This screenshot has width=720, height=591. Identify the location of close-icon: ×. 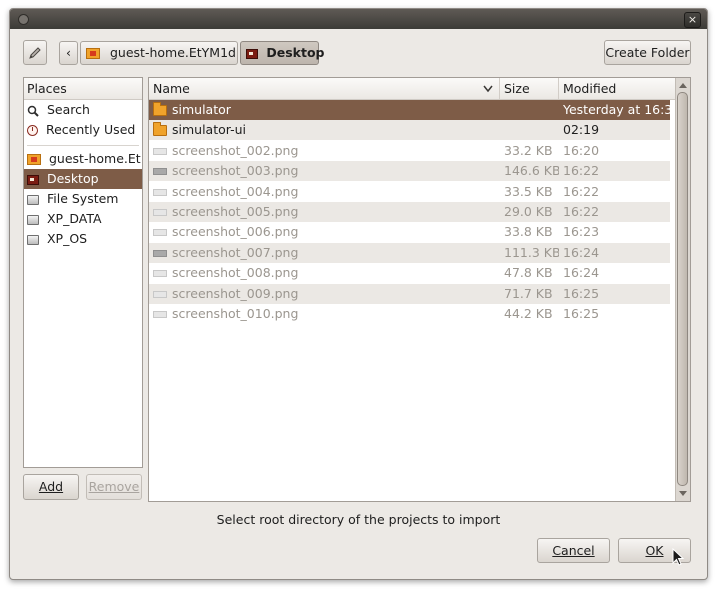
(692, 20).